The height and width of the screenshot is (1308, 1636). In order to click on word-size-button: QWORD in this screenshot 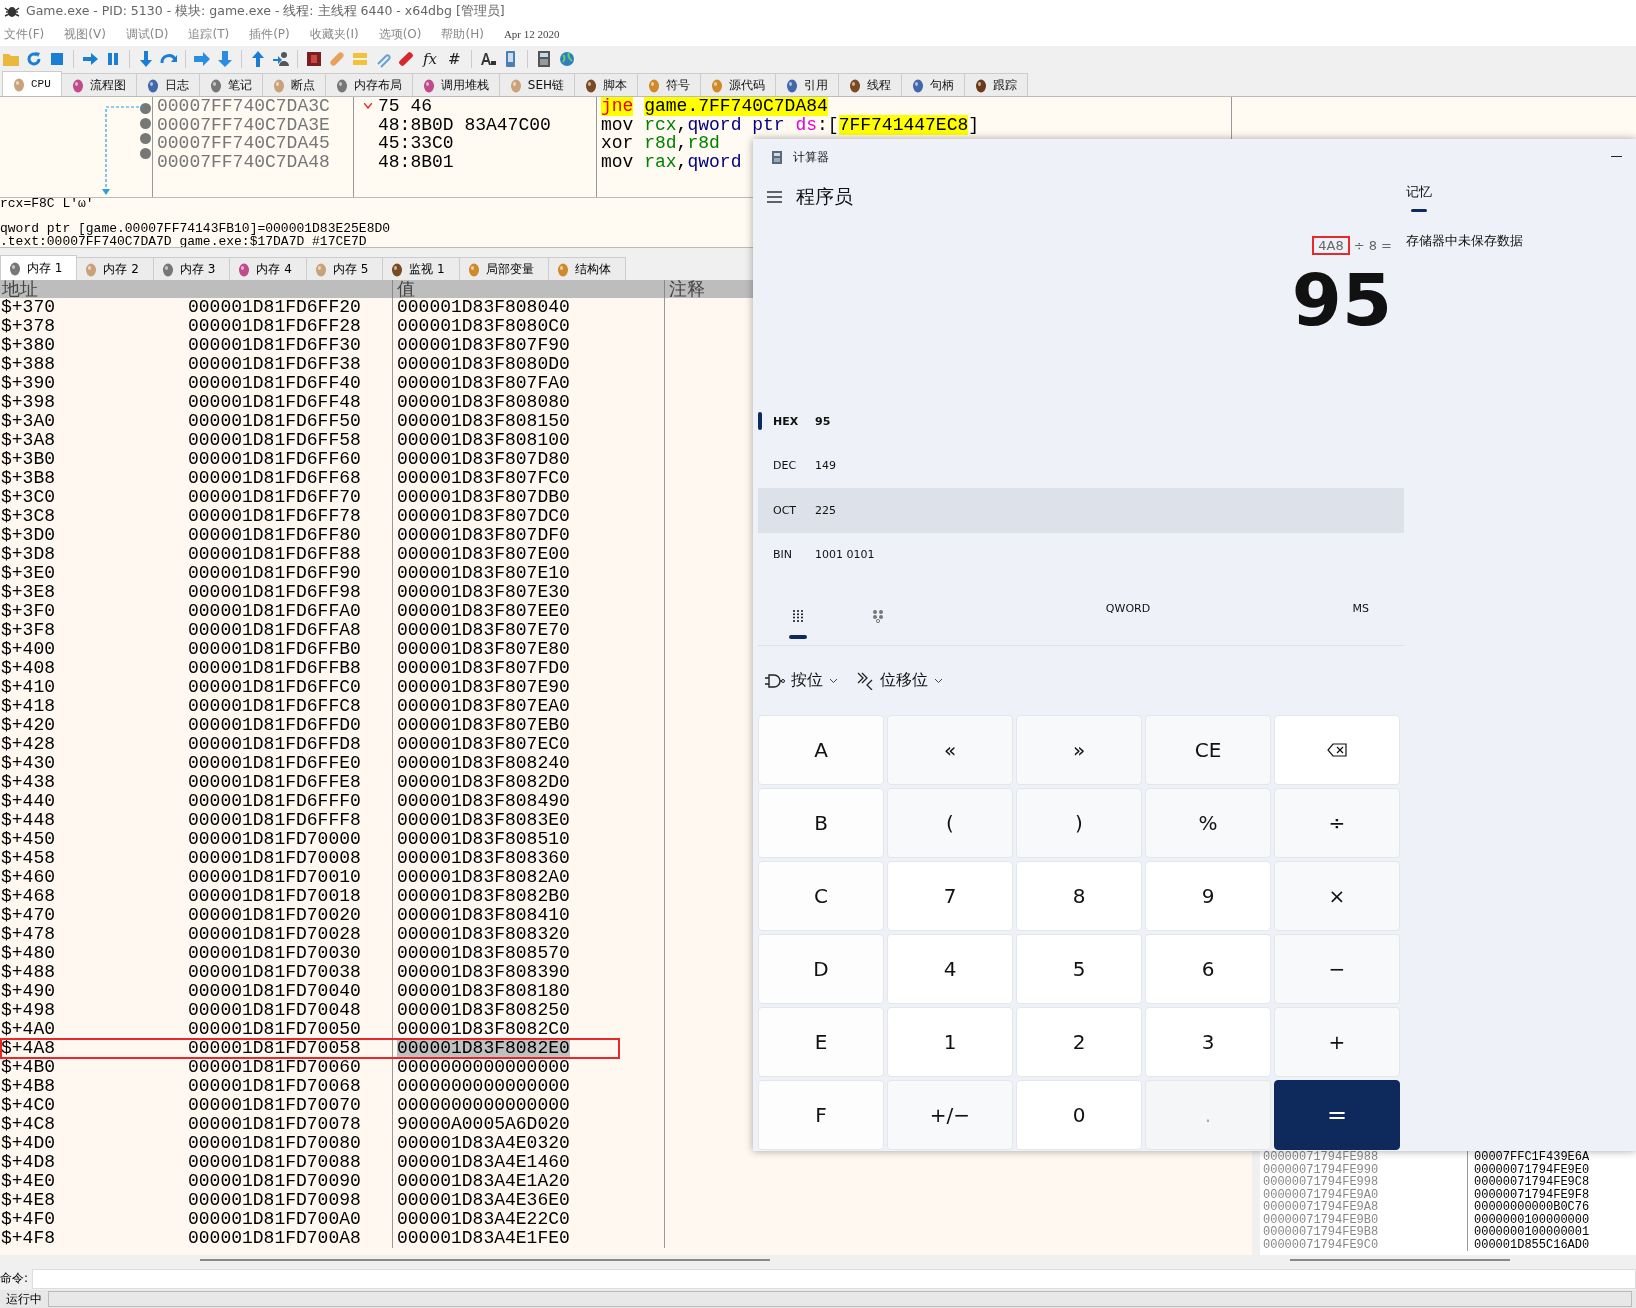, I will do `click(1128, 608)`.